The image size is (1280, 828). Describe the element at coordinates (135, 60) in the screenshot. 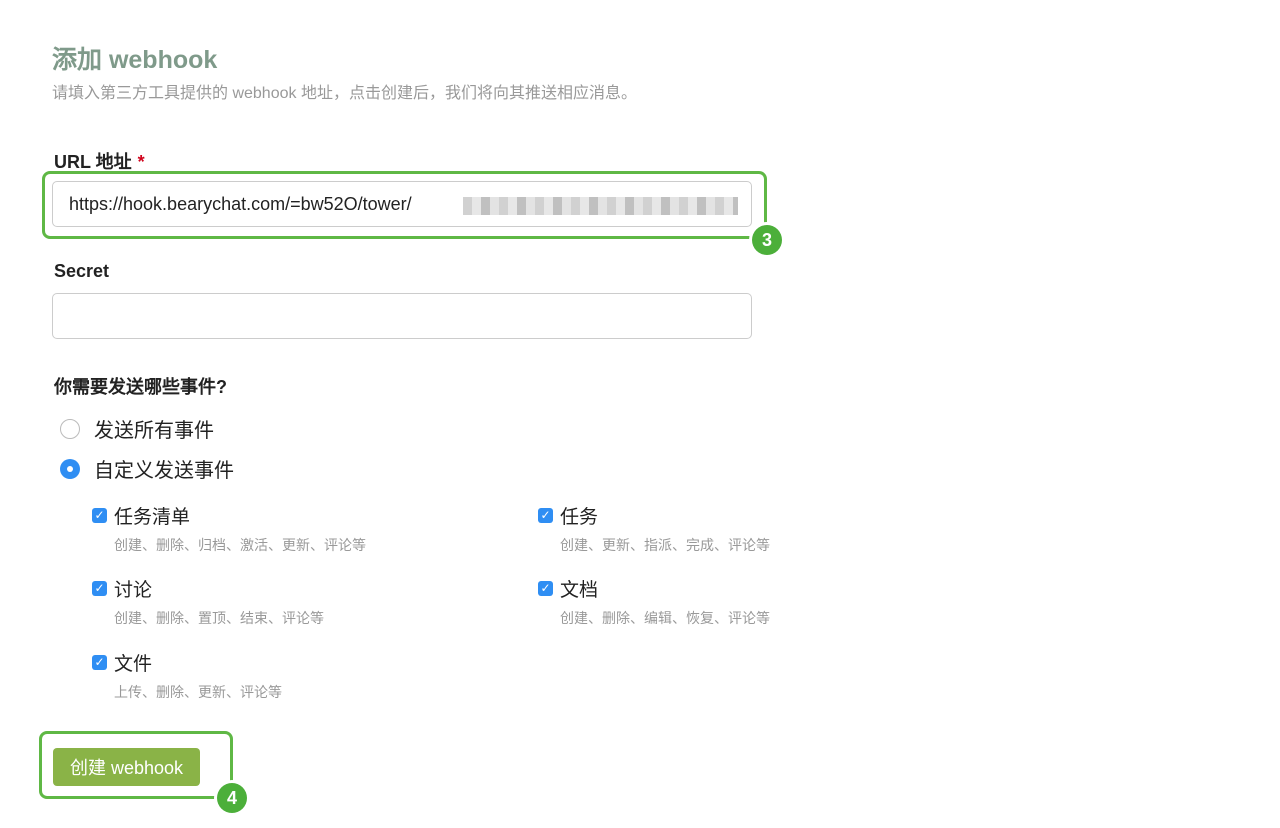

I see `page-title: 添加 webhook` at that location.